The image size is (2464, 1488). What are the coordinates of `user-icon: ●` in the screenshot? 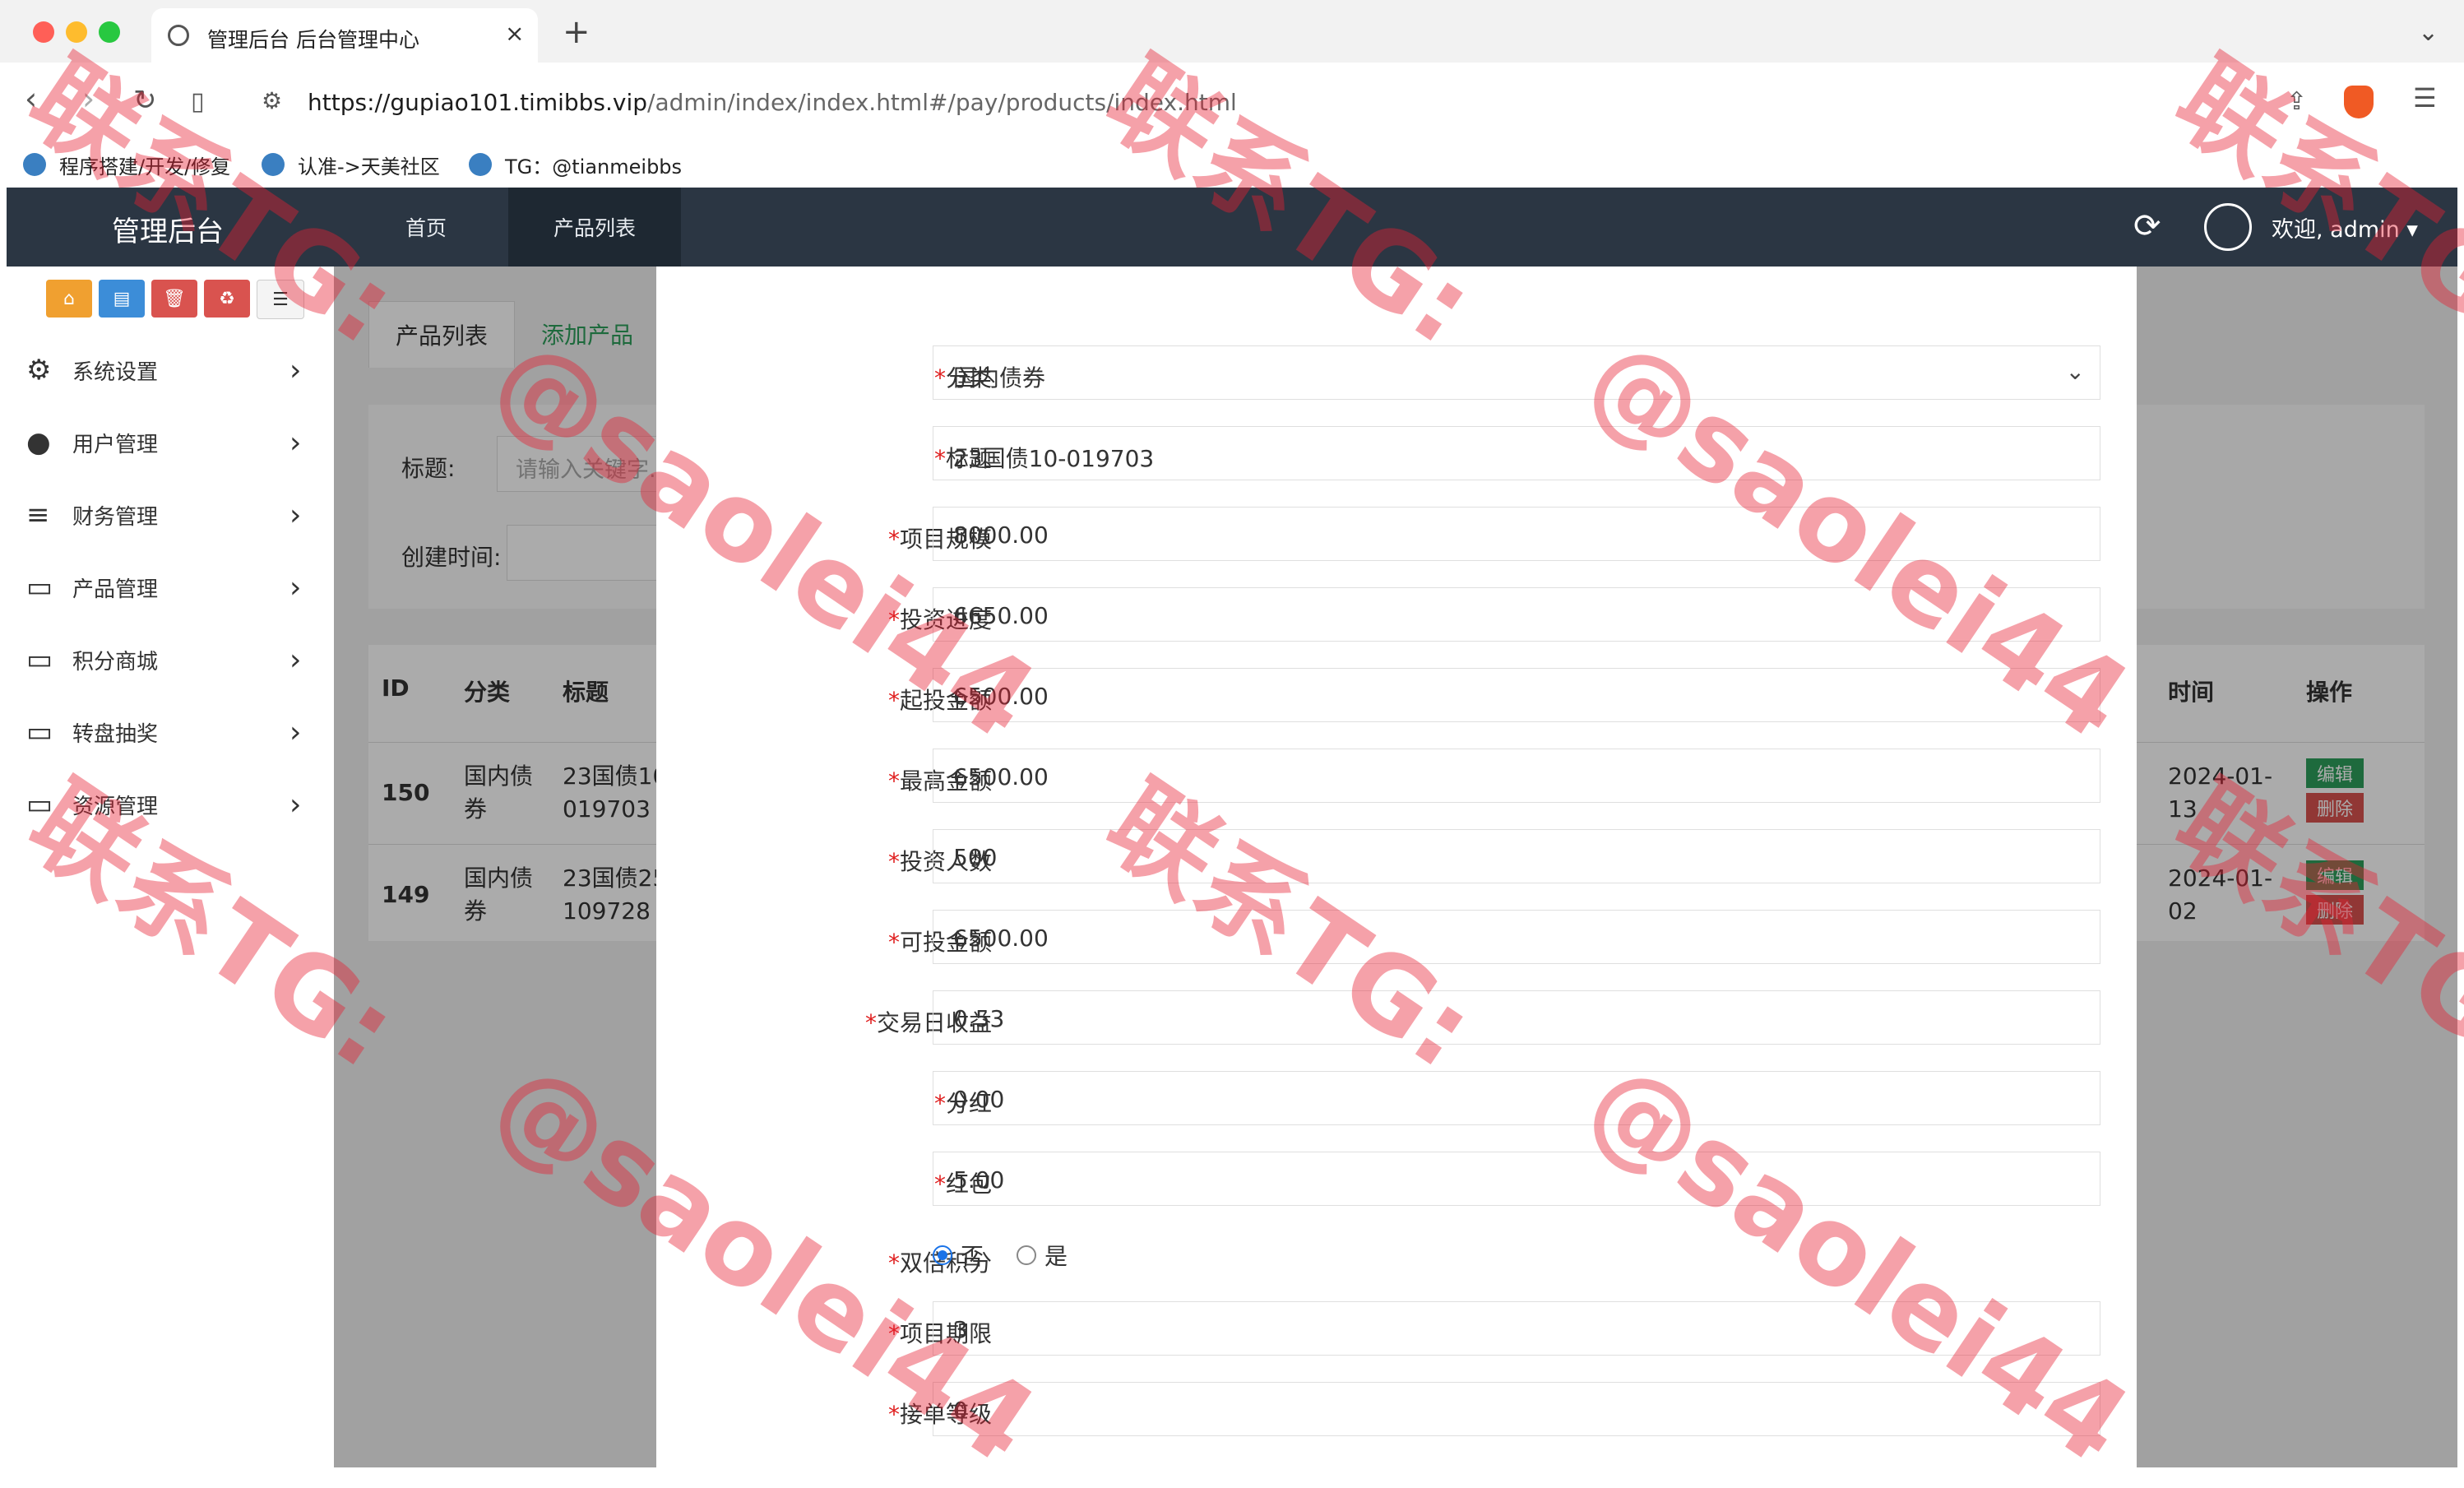 It's located at (38, 443).